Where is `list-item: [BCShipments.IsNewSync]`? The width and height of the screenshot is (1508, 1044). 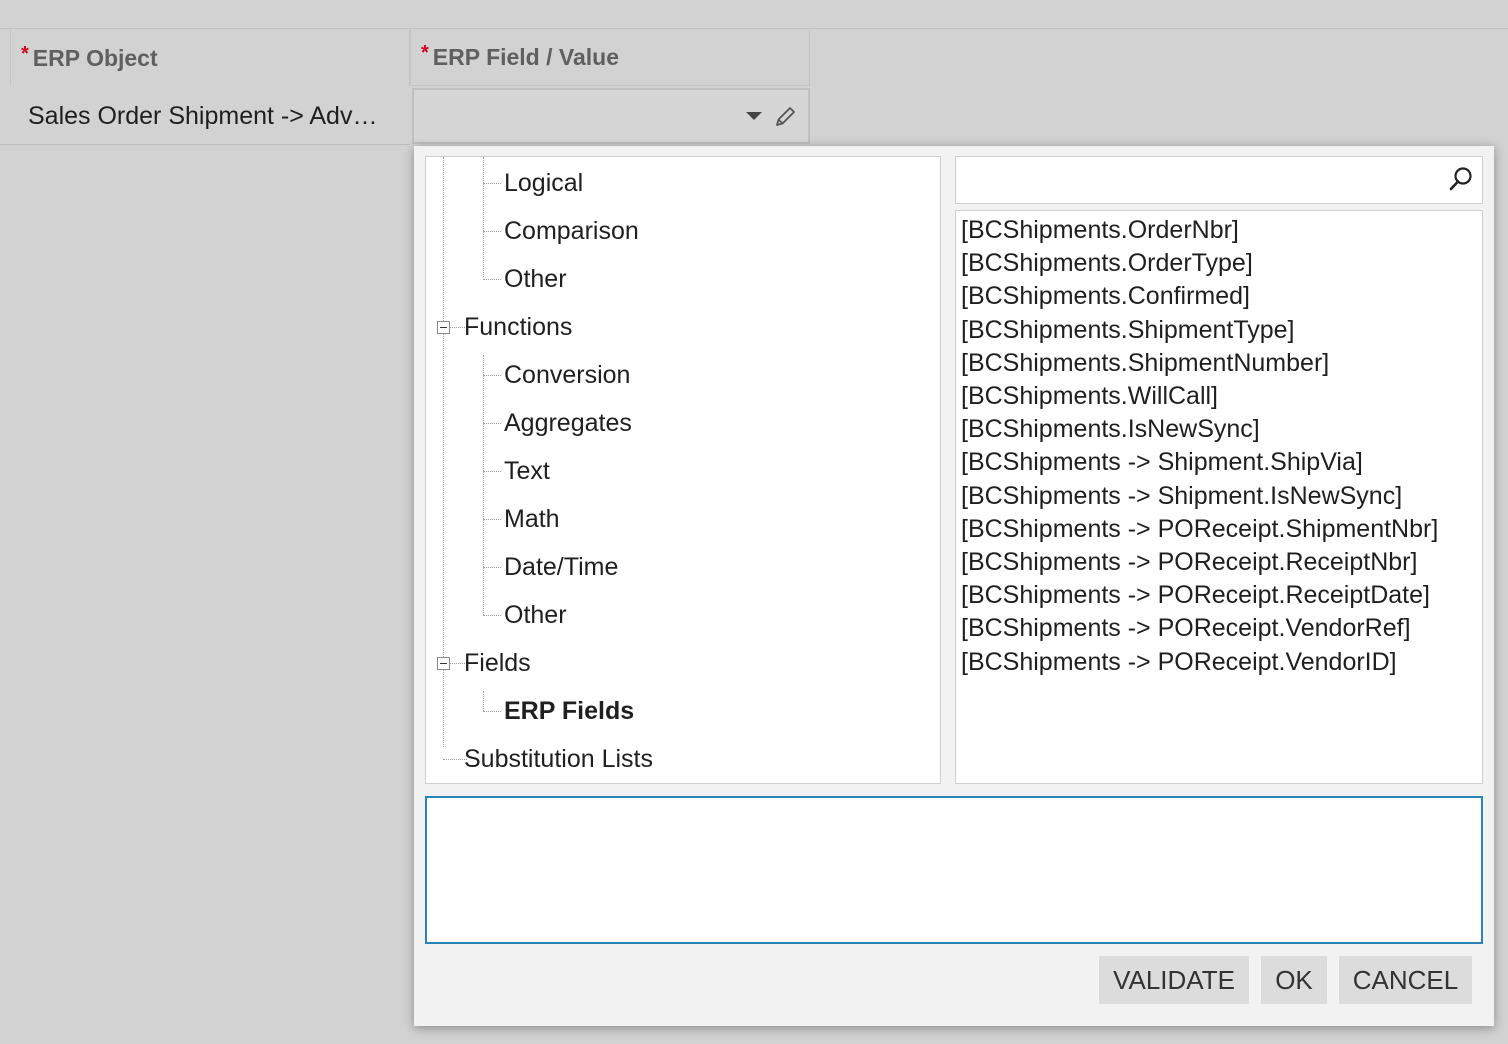
list-item: [BCShipments.IsNewSync] is located at coordinates (1219, 429).